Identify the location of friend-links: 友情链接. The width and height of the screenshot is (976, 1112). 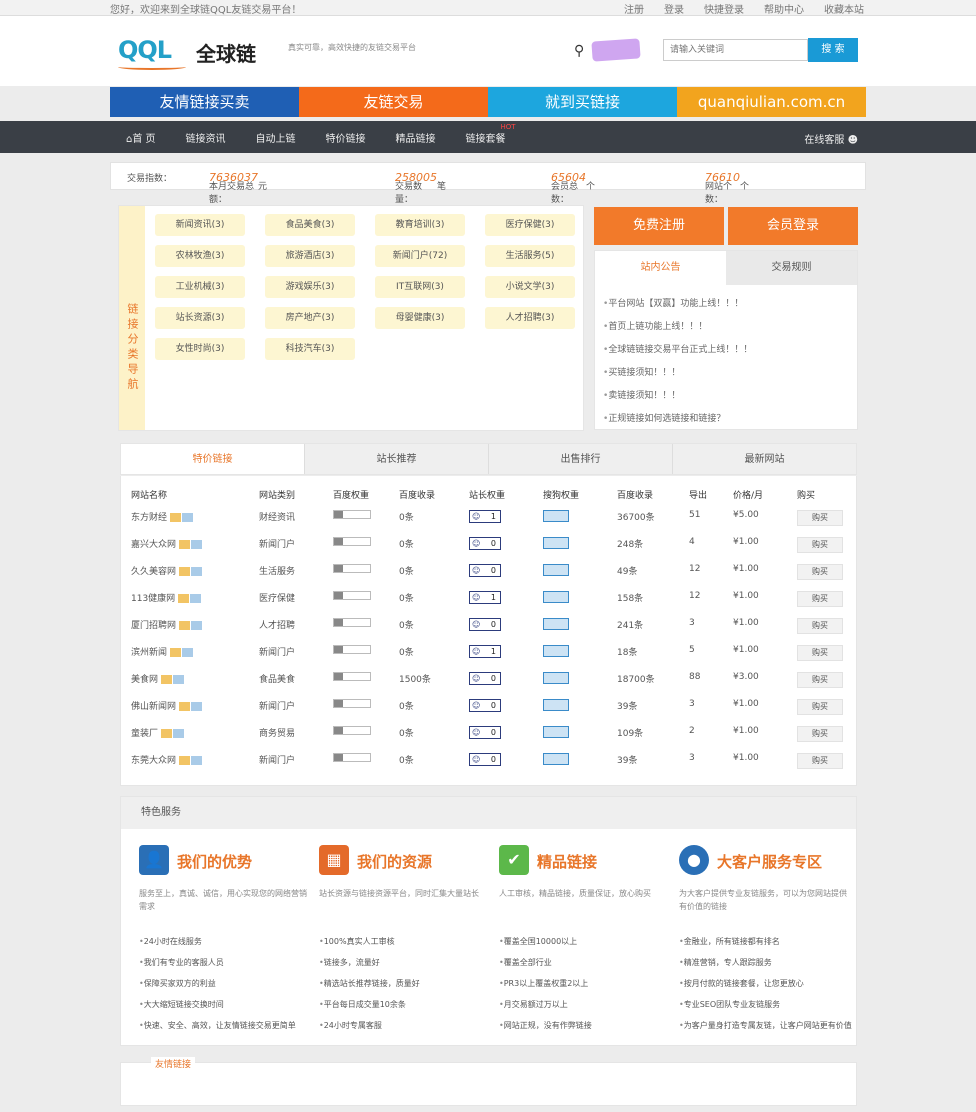
(488, 1081).